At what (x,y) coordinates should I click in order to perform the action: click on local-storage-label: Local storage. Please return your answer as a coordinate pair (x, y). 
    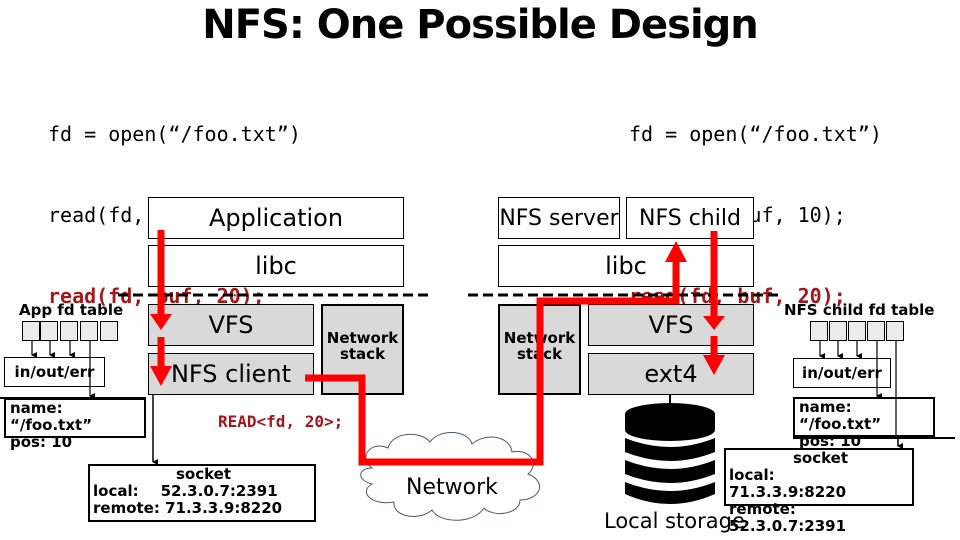
    Looking at the image, I should click on (674, 521).